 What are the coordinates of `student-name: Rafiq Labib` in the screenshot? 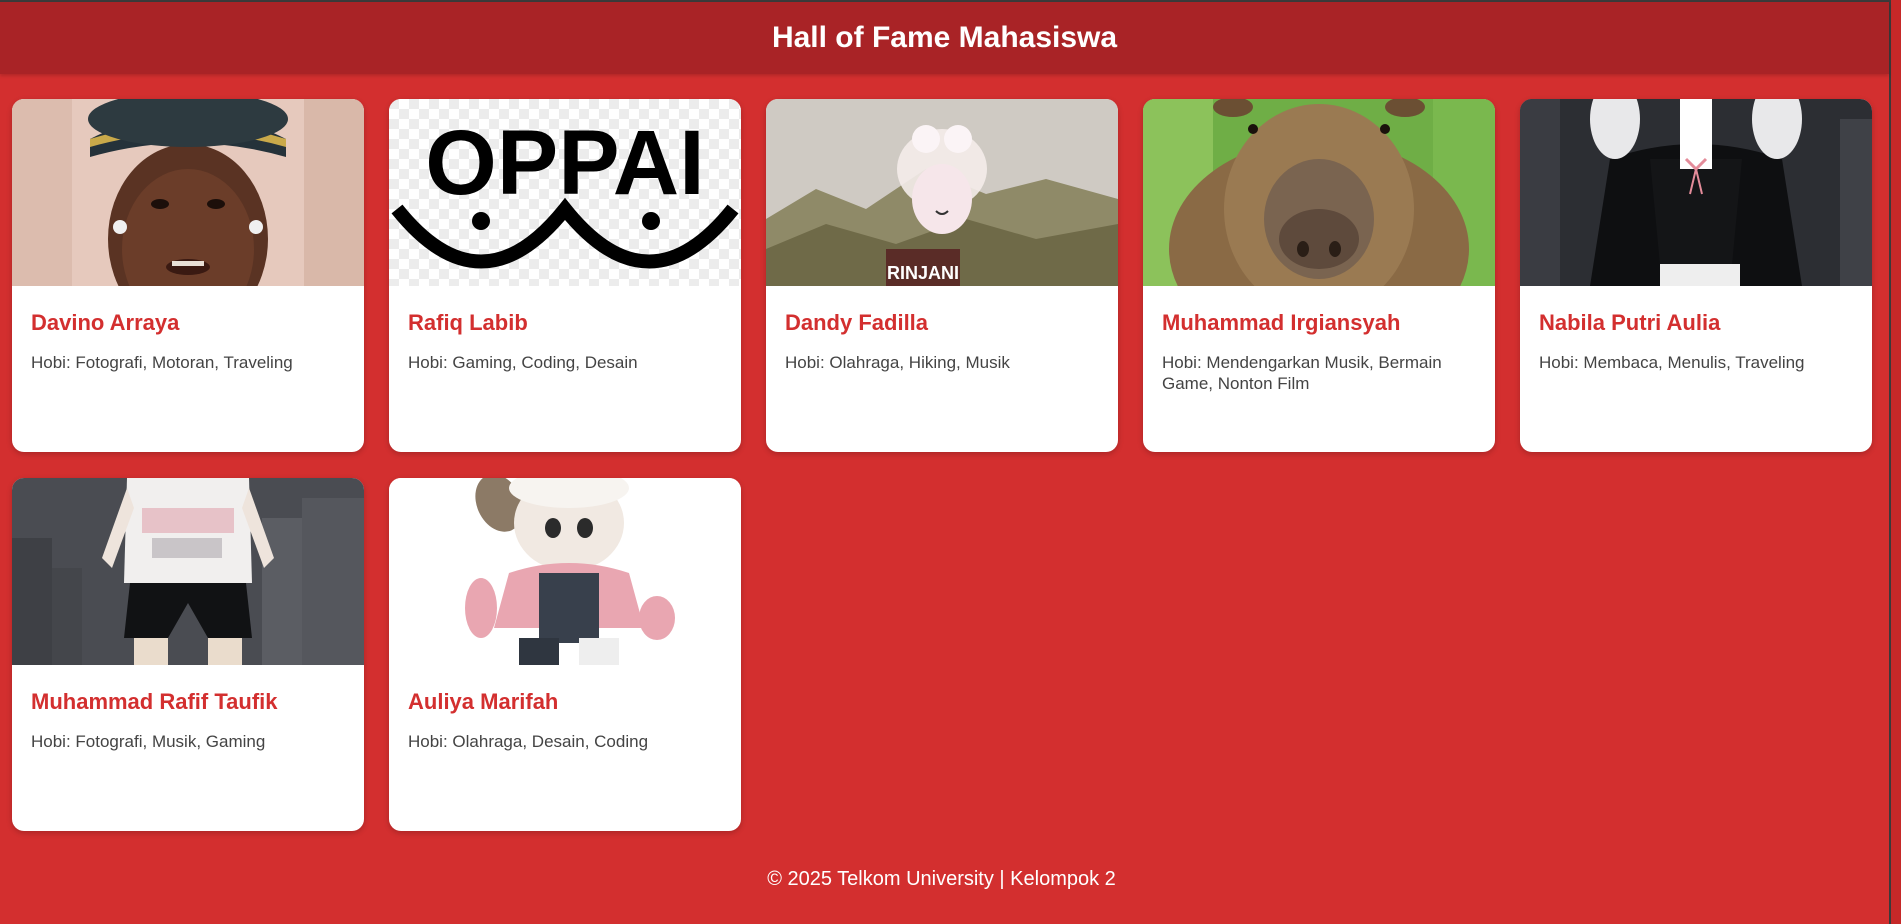 It's located at (468, 322).